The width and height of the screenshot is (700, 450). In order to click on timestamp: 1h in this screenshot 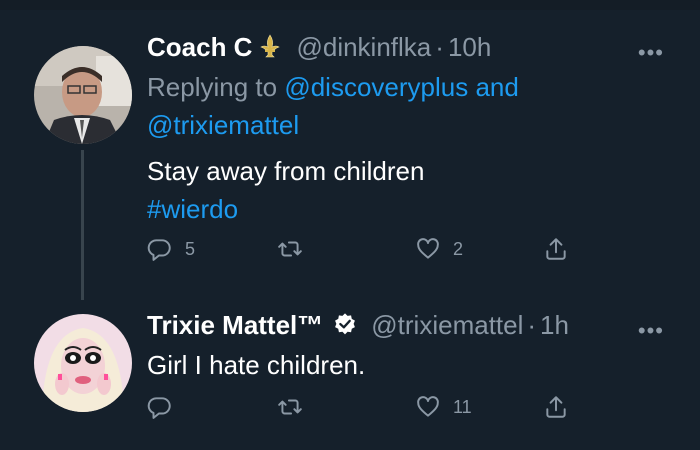, I will do `click(554, 325)`.